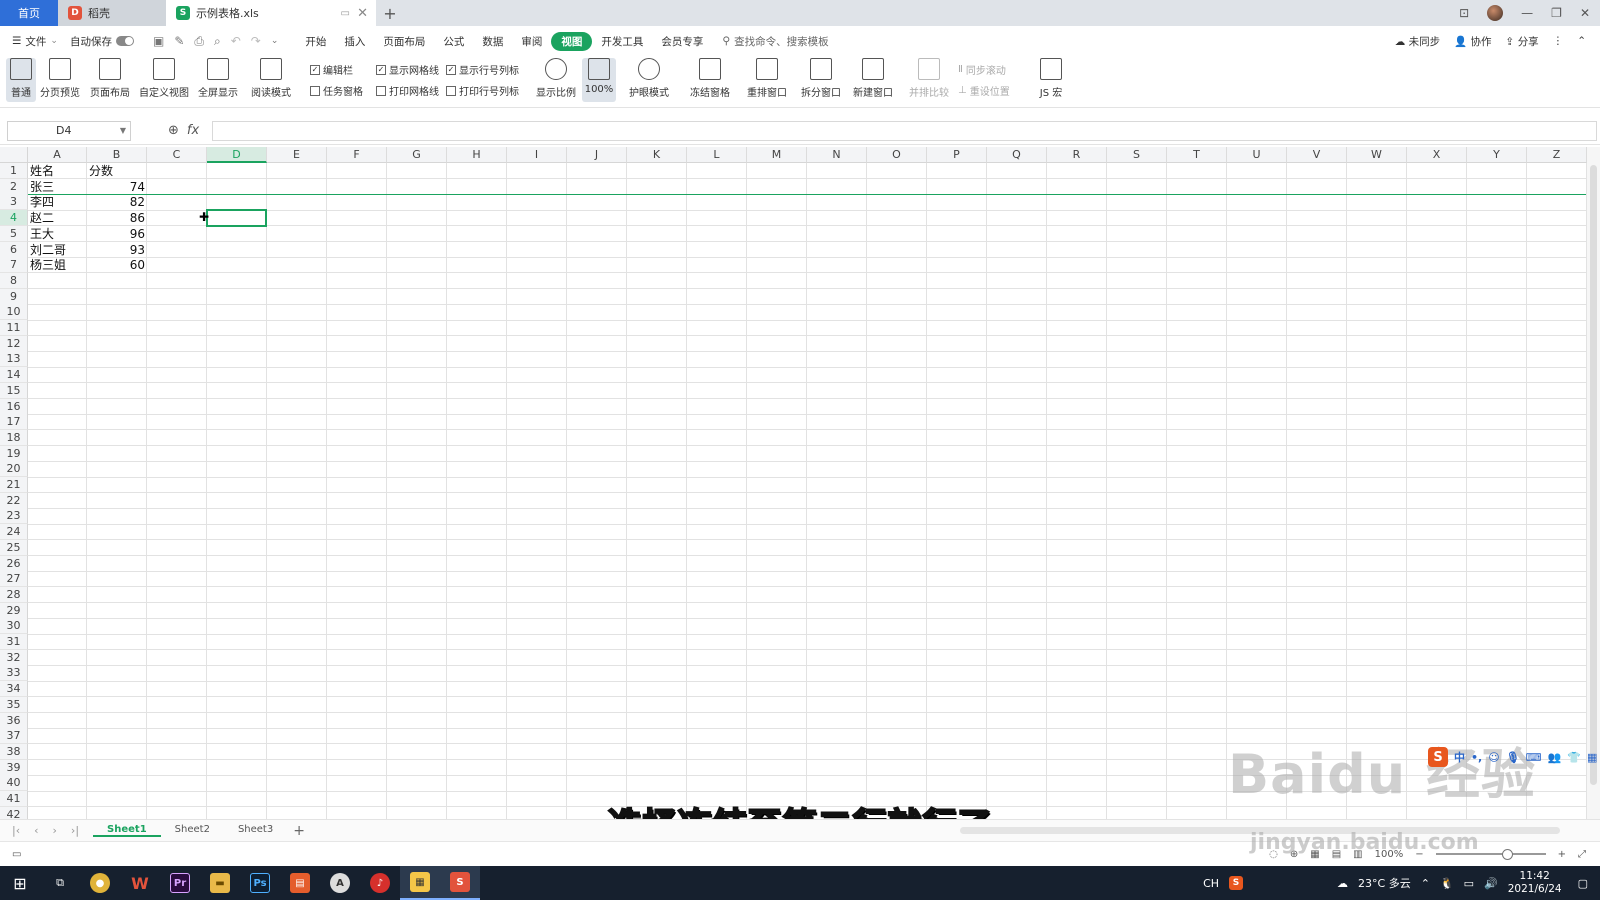  Describe the element at coordinates (69, 131) in the screenshot. I see `name-box: D4 ▼` at that location.